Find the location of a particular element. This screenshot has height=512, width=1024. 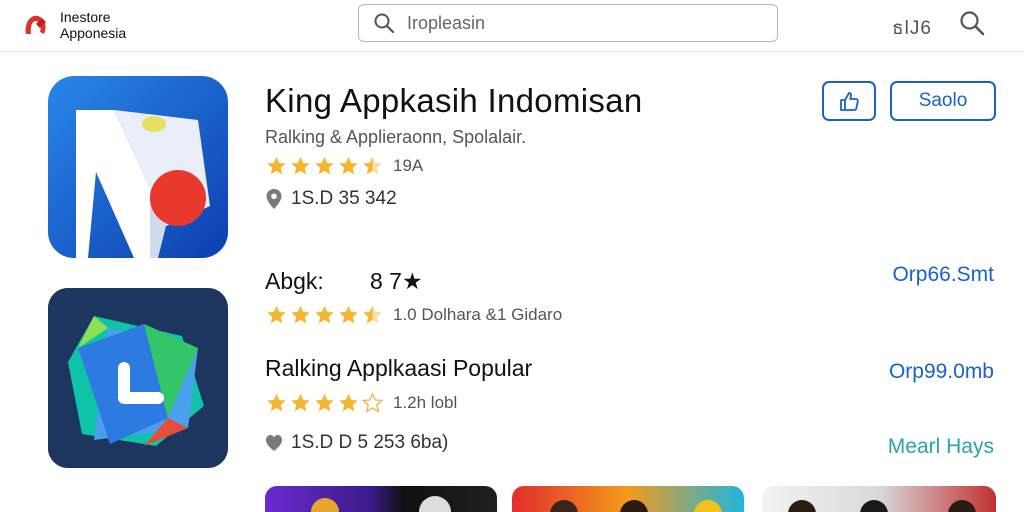

rating-text: 1.2h lobl is located at coordinates (425, 402).